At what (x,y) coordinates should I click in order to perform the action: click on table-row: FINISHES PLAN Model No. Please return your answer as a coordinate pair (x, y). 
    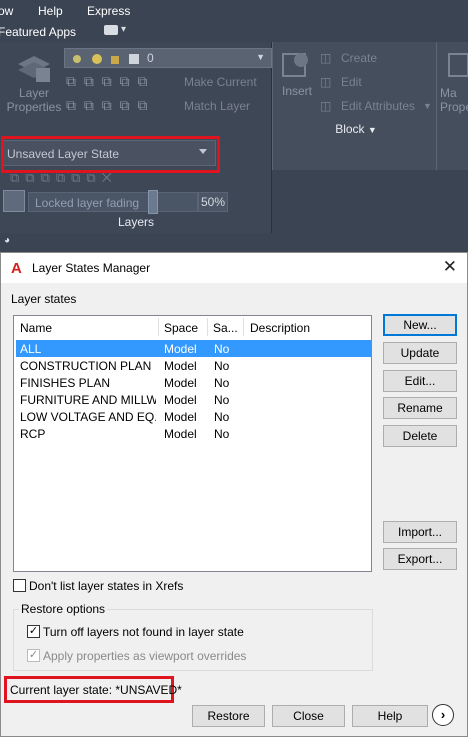
    Looking at the image, I should click on (193, 382).